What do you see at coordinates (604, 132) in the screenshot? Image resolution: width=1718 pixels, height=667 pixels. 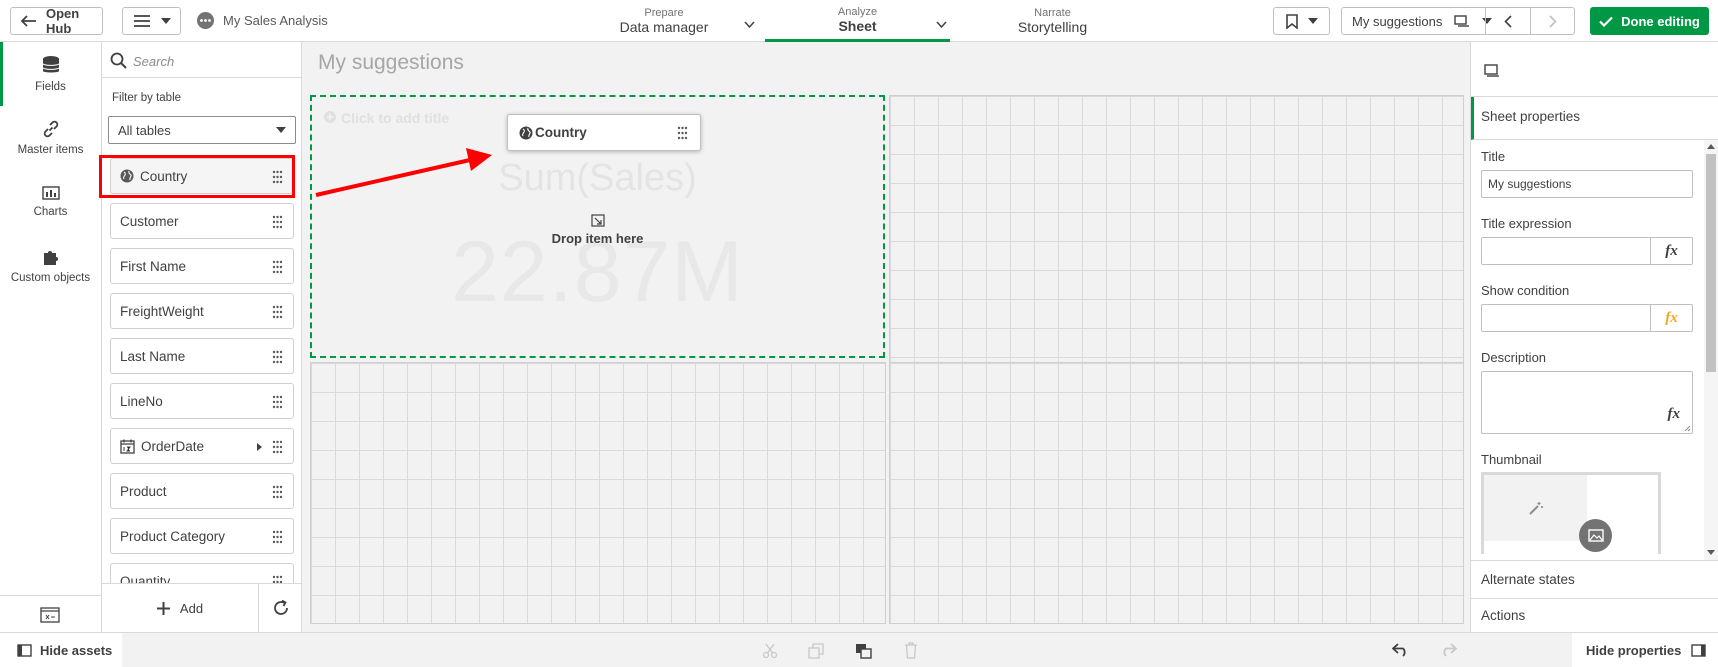 I see `dragged-field-country: Country` at bounding box center [604, 132].